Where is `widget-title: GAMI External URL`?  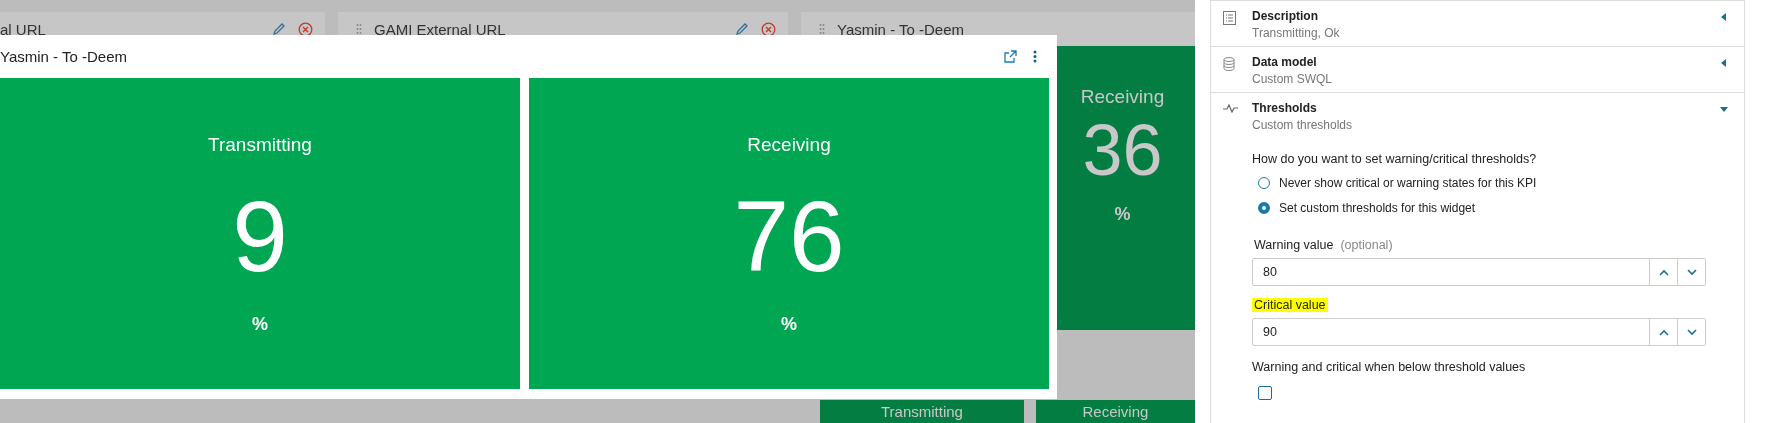
widget-title: GAMI External URL is located at coordinates (440, 29).